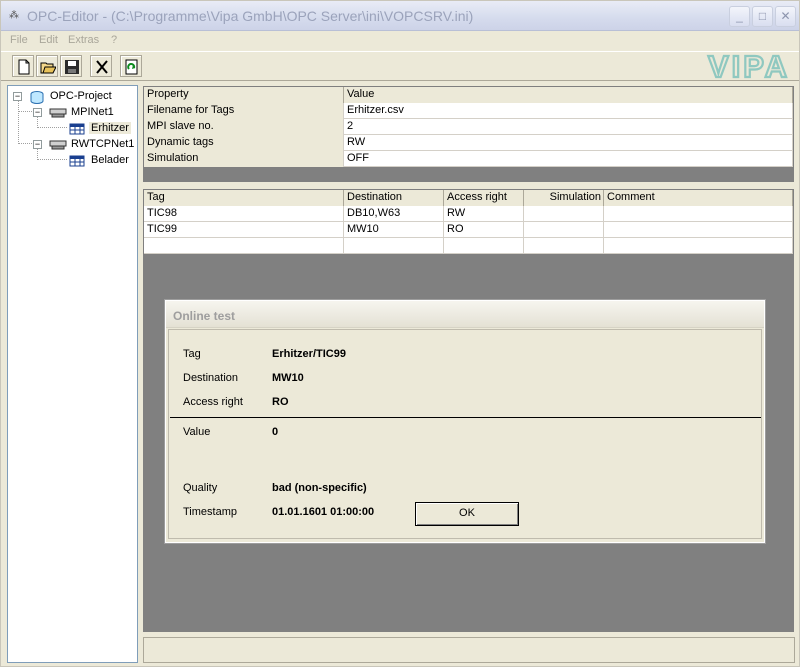 This screenshot has width=800, height=667. I want to click on svg-text: VIPA, so click(749, 67).